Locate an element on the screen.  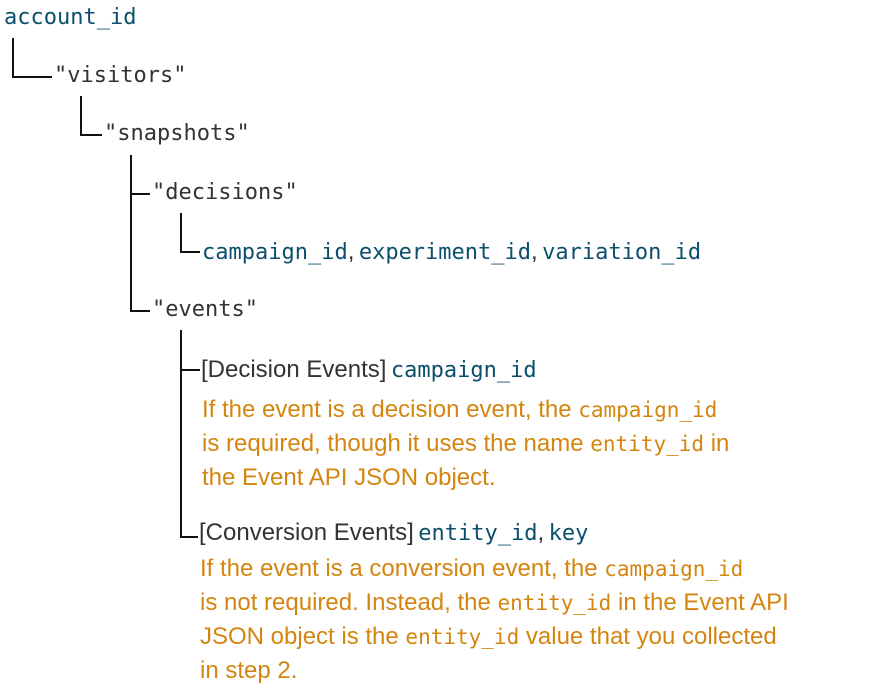
field-campaign-id: campaign_id is located at coordinates (275, 252).